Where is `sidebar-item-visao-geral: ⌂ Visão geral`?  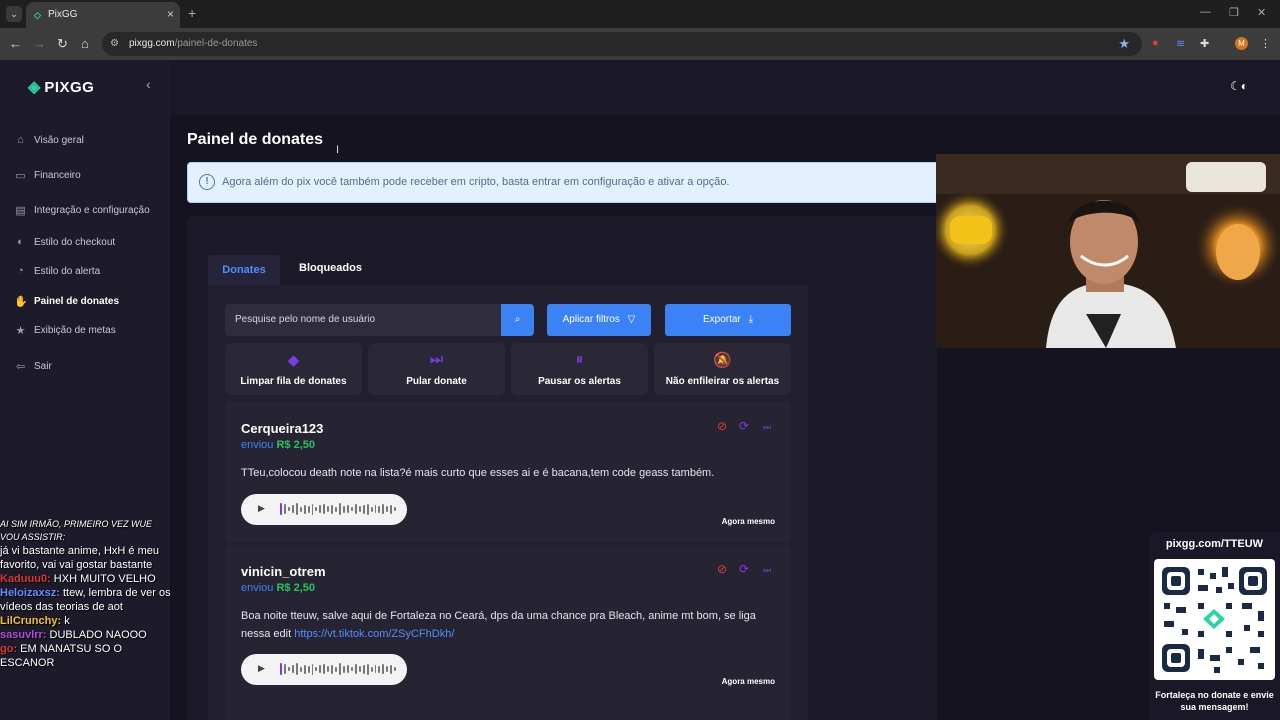
sidebar-item-visao-geral: ⌂ Visão geral is located at coordinates (49, 140).